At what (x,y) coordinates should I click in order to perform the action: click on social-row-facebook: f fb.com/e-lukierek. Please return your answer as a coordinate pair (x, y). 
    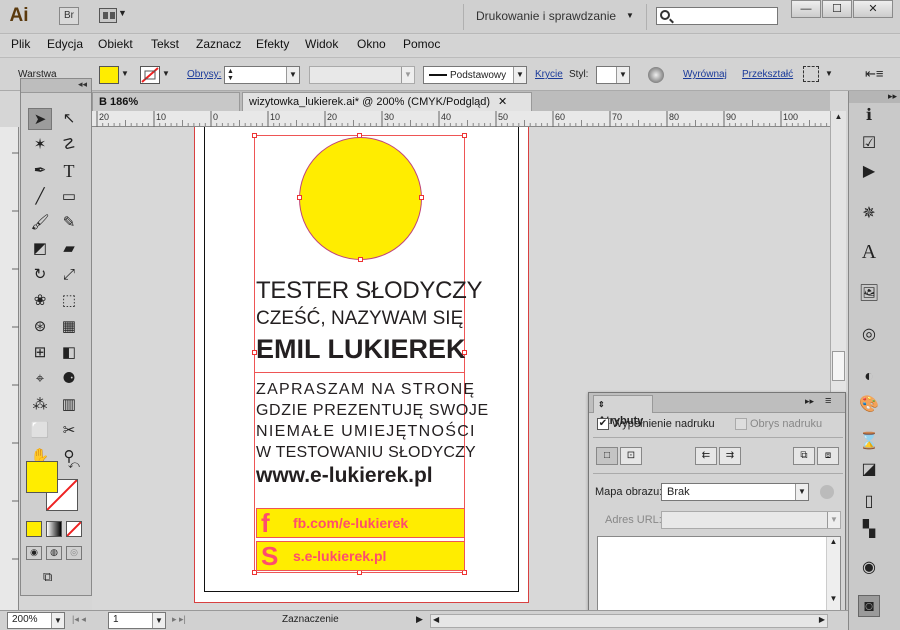
    Looking at the image, I should click on (360, 523).